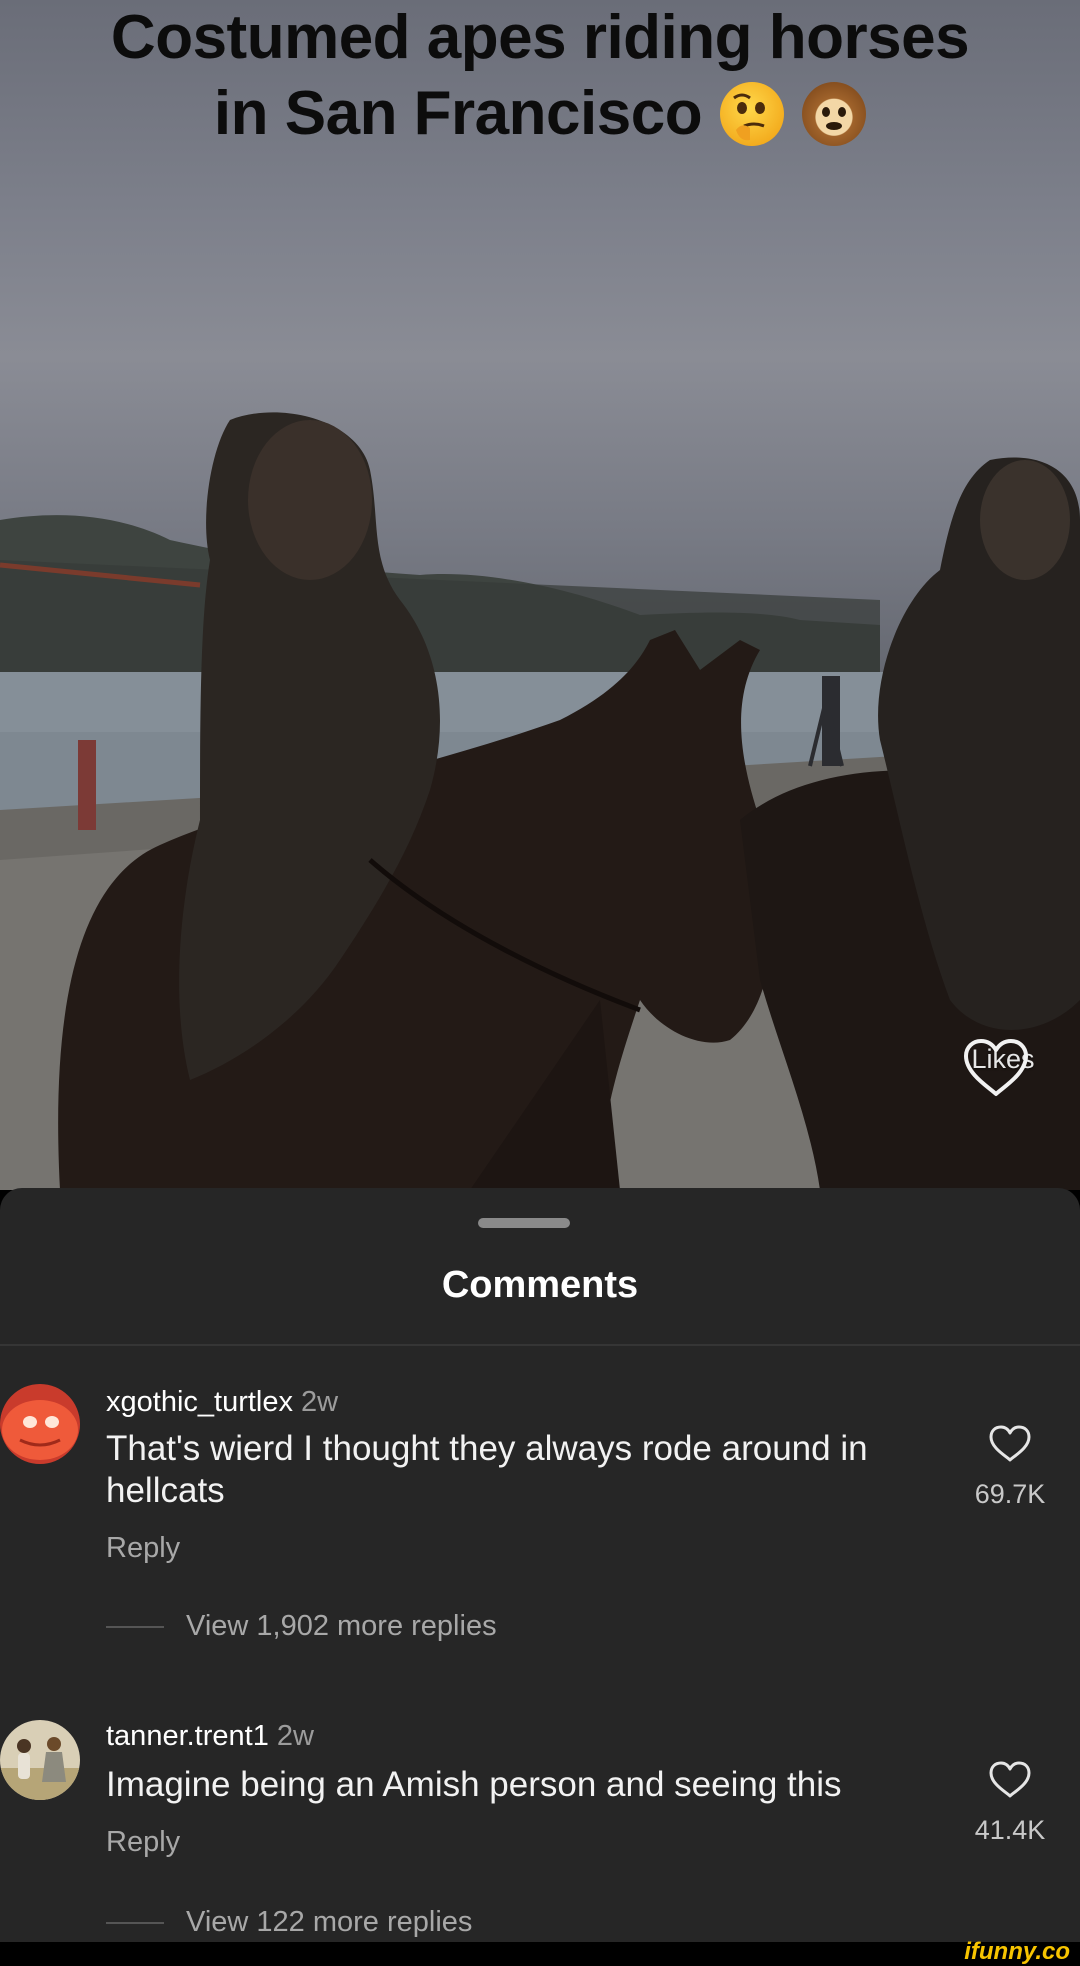  I want to click on comment-header: tanner.trent1 2w, so click(210, 1736).